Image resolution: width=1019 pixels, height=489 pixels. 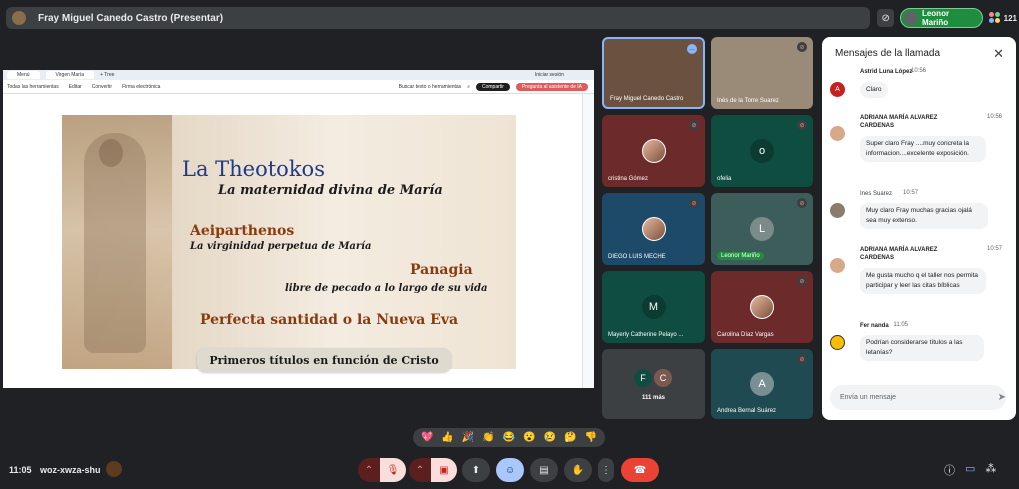 I want to click on participant-tile: o ofelia ⊘, so click(x=762, y=151).